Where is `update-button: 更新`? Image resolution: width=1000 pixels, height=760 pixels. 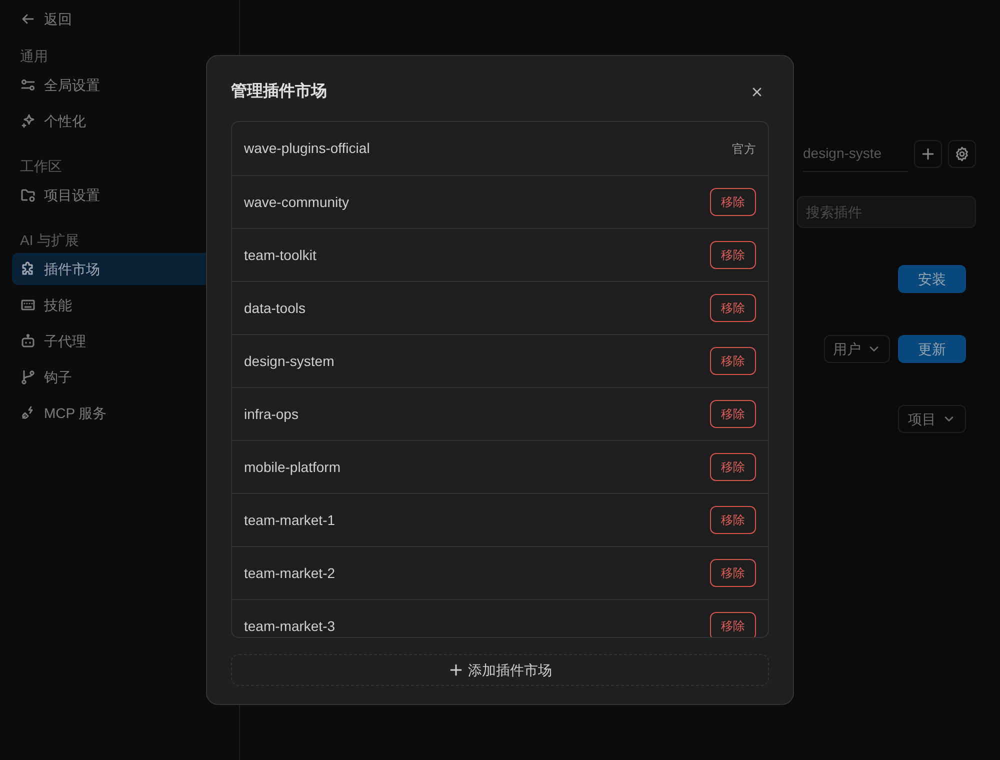 update-button: 更新 is located at coordinates (932, 349).